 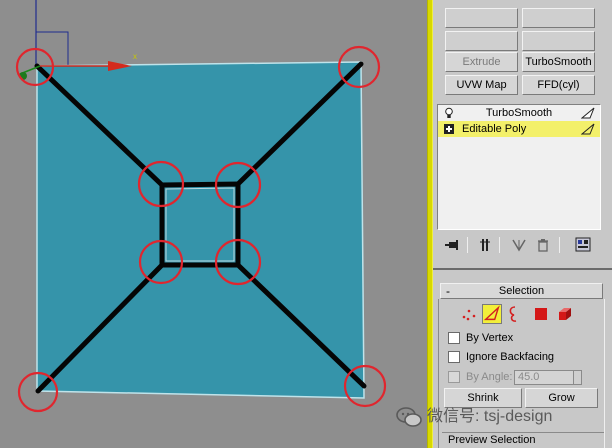 I want to click on collapse-toggle: -, so click(x=448, y=291).